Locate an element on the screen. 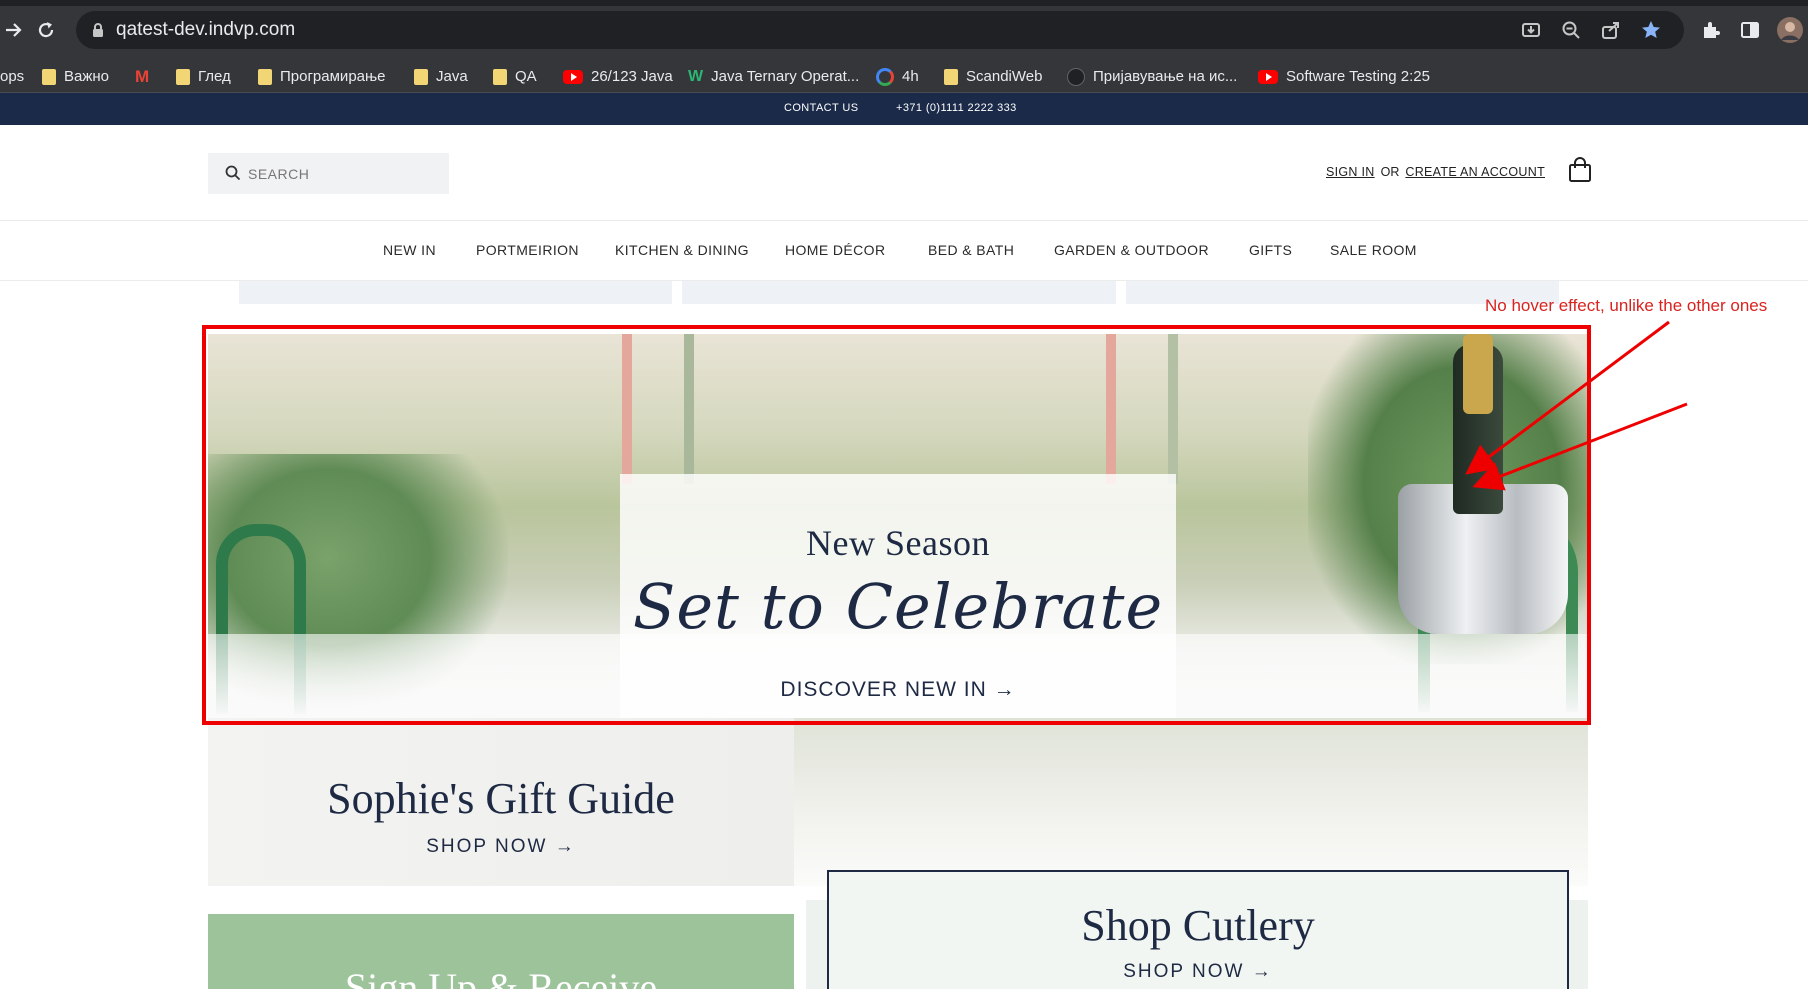 The height and width of the screenshot is (989, 1808). nav-item-gifts: GIFTS is located at coordinates (1270, 250).